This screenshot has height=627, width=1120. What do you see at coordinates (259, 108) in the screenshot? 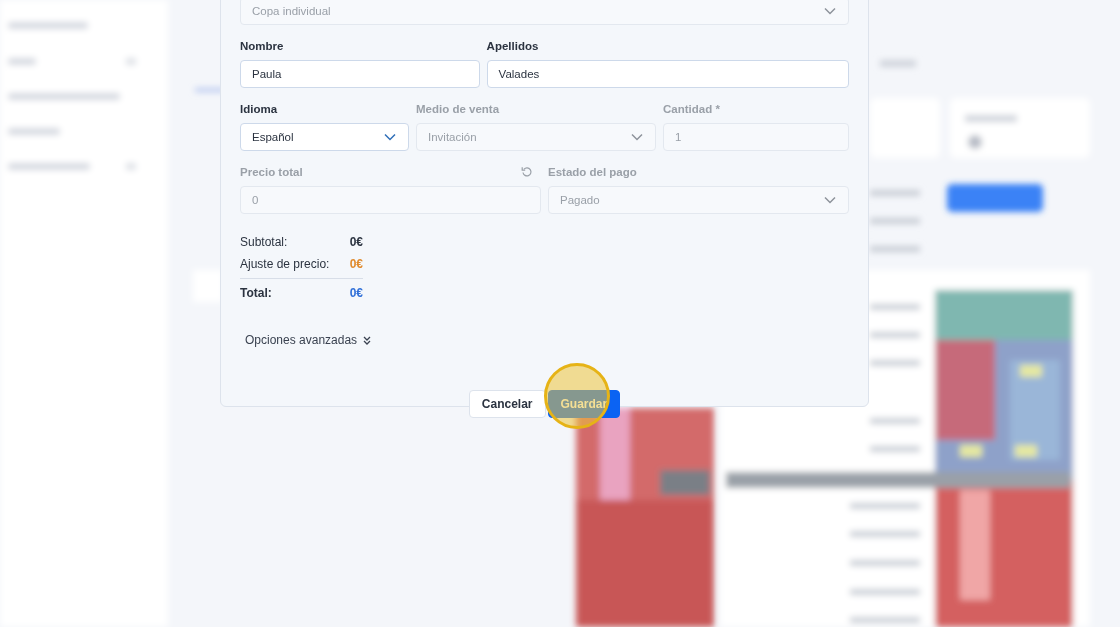
I see `field-label: Idioma` at bounding box center [259, 108].